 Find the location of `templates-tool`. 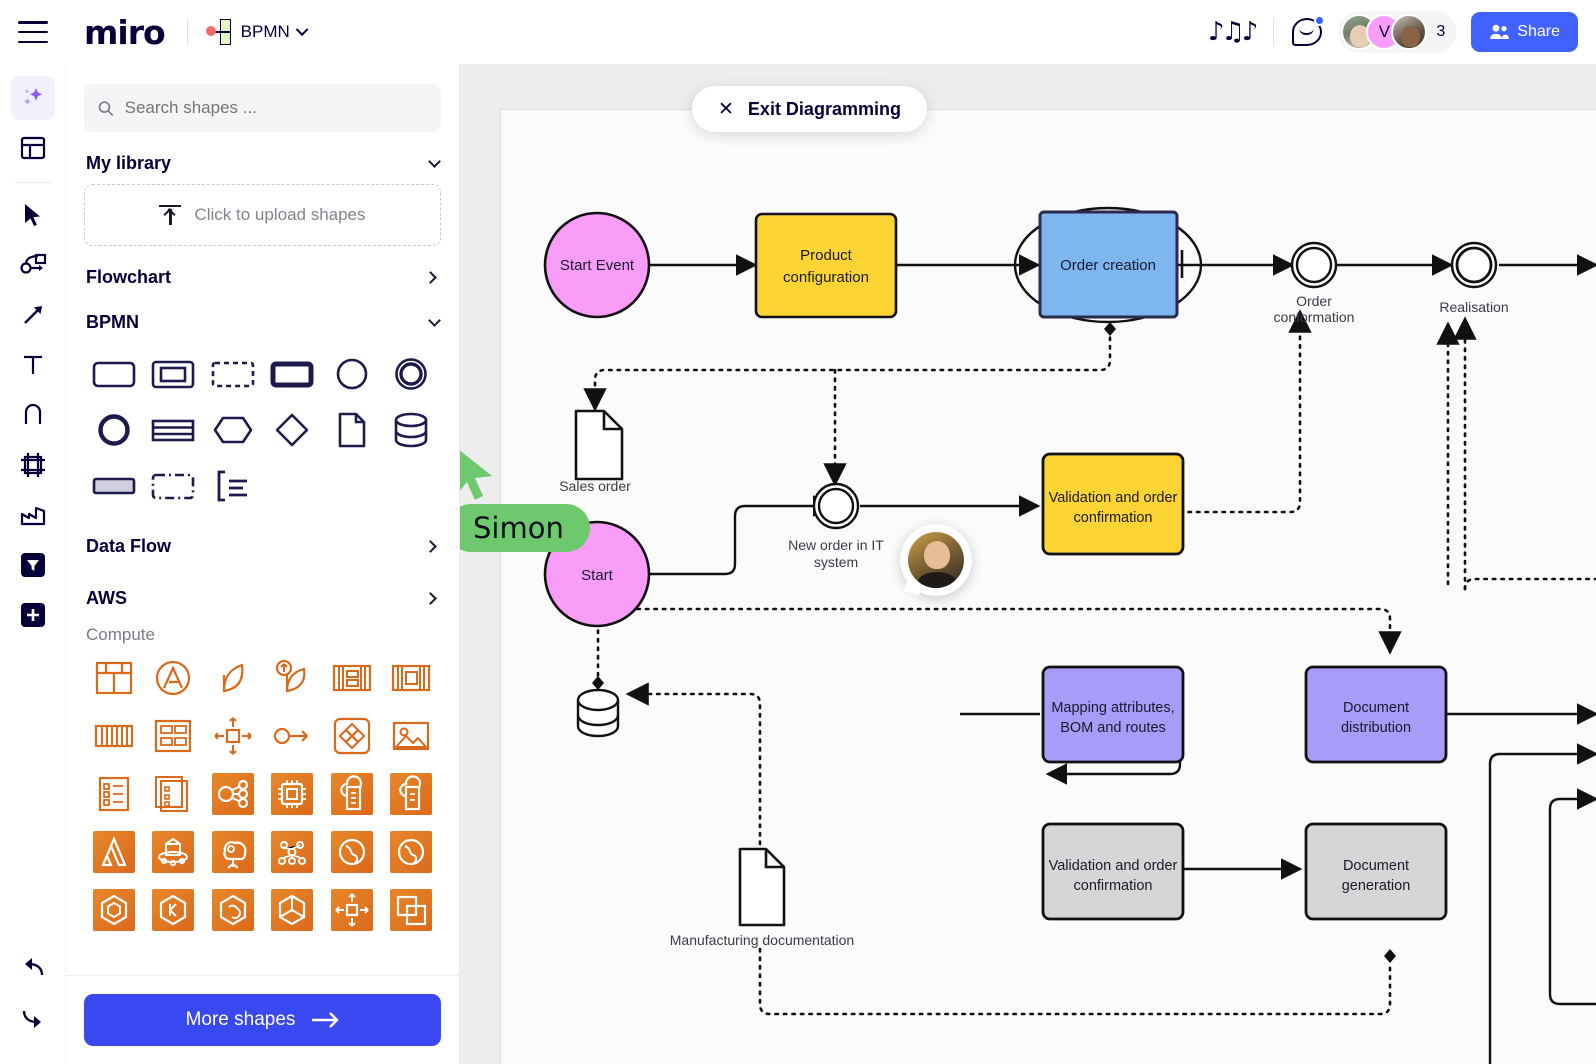

templates-tool is located at coordinates (33, 148).